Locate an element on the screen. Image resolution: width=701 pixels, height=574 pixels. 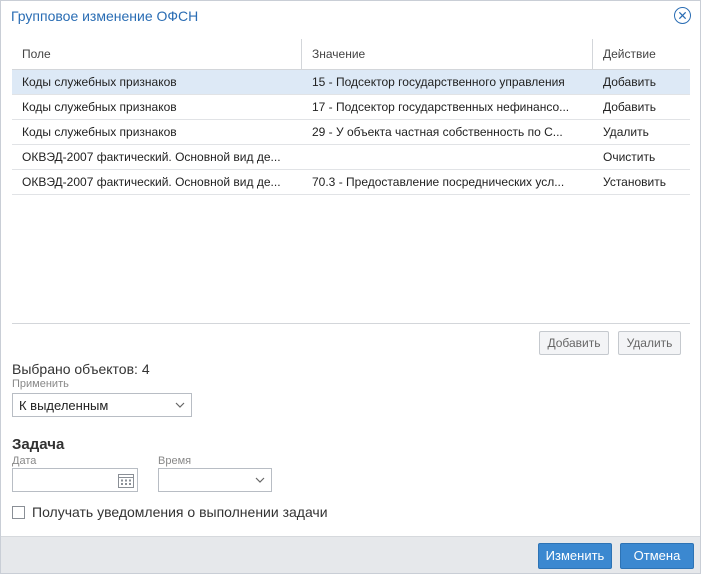
apply-to-value: К выделенным is located at coordinates (64, 405).